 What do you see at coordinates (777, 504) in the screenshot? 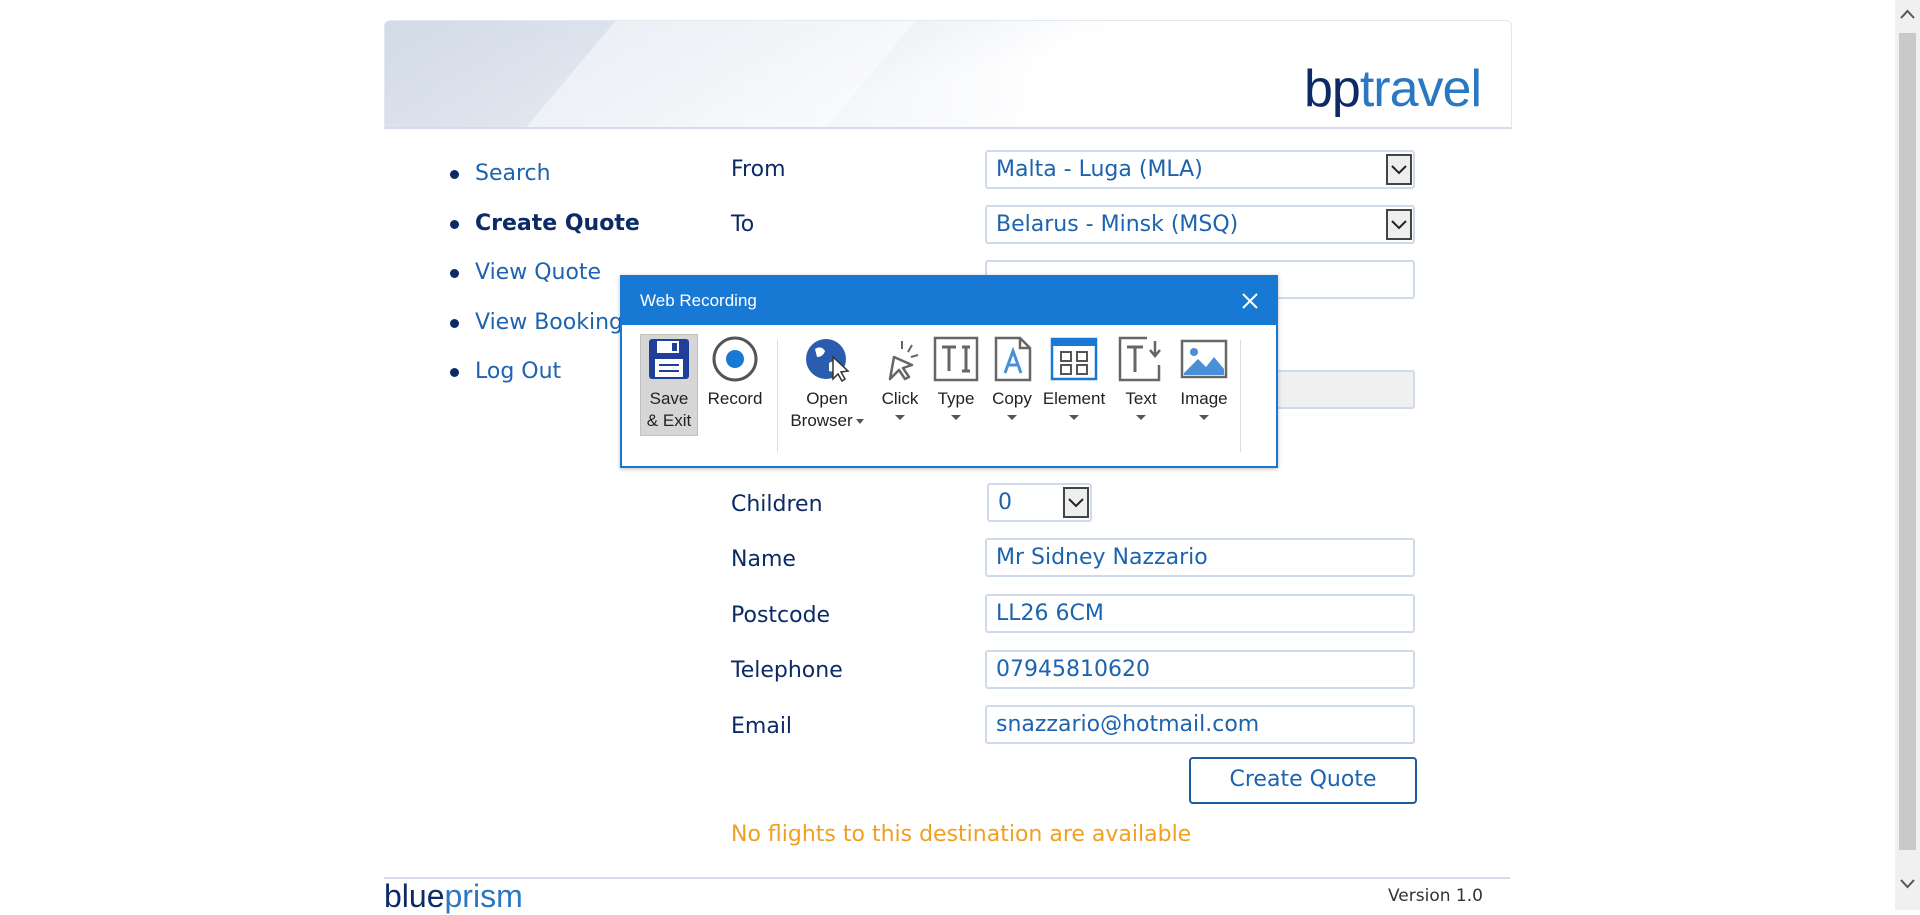
I see `children-label: Children` at bounding box center [777, 504].